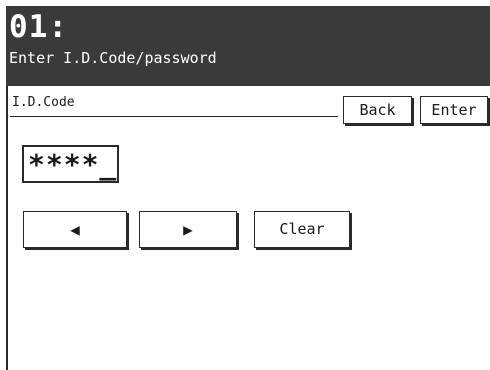 Image resolution: width=490 pixels, height=370 pixels. I want to click on cursor-right-button: ▶, so click(188, 229).